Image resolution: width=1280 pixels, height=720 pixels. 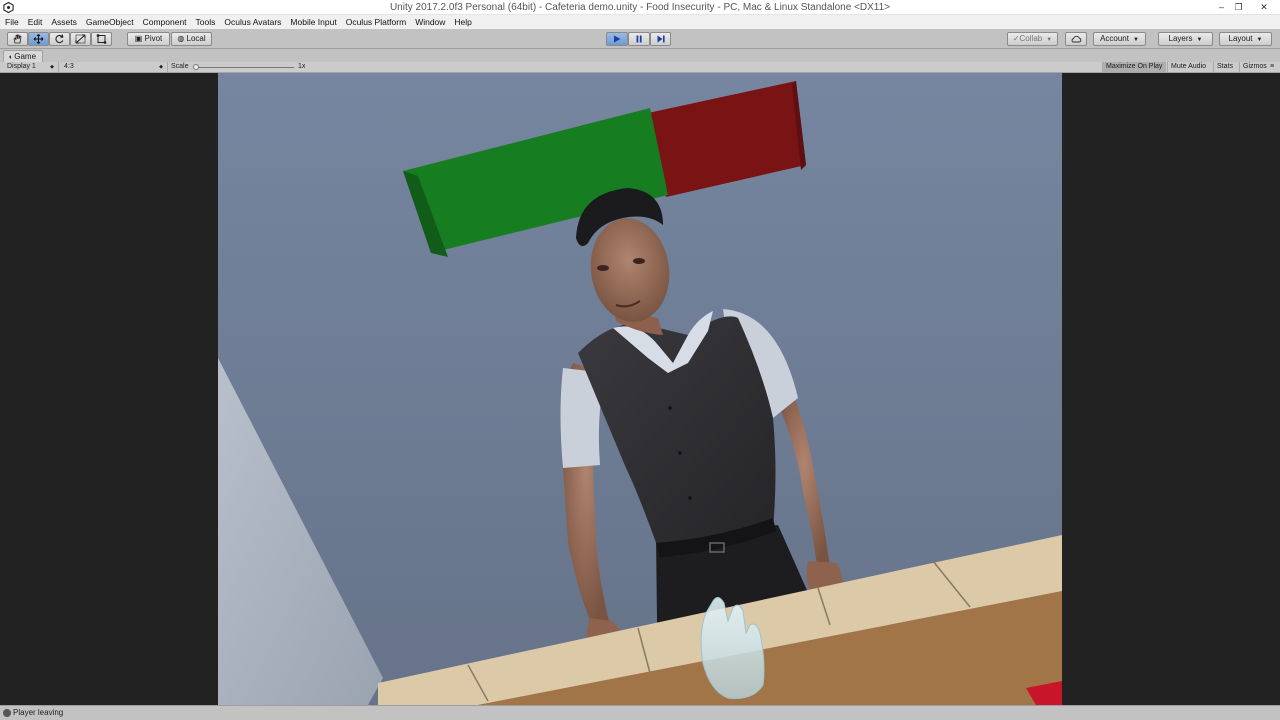 I want to click on hand-icon, so click(x=17, y=39).